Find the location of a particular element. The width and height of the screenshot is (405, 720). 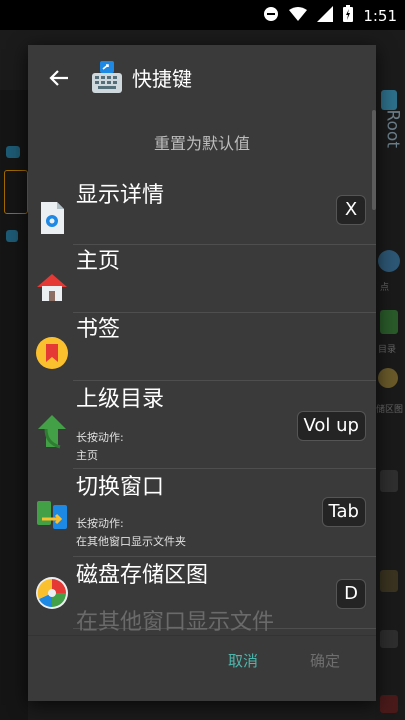

status-icons: 1:51 is located at coordinates (330, 15).